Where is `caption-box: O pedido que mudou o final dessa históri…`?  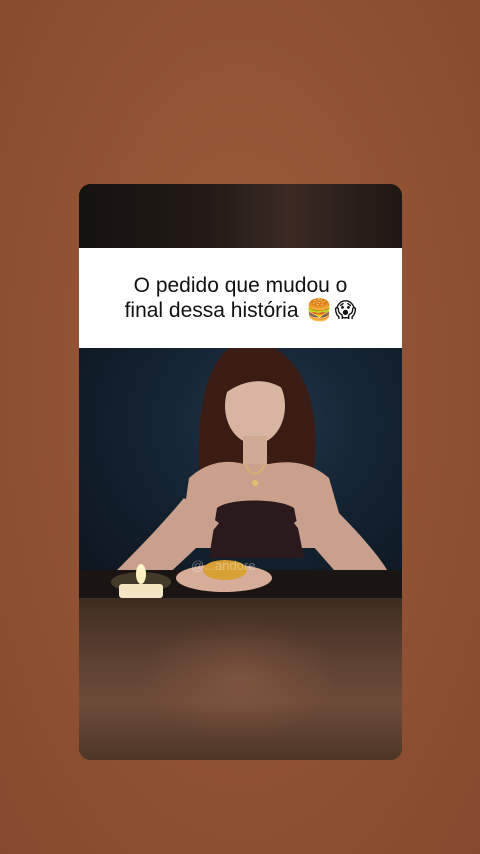
caption-box: O pedido que mudou o final dessa históri… is located at coordinates (240, 298).